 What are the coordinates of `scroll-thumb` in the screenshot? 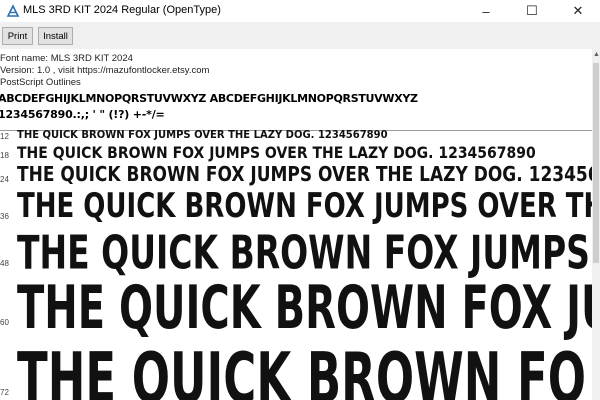 It's located at (596, 163).